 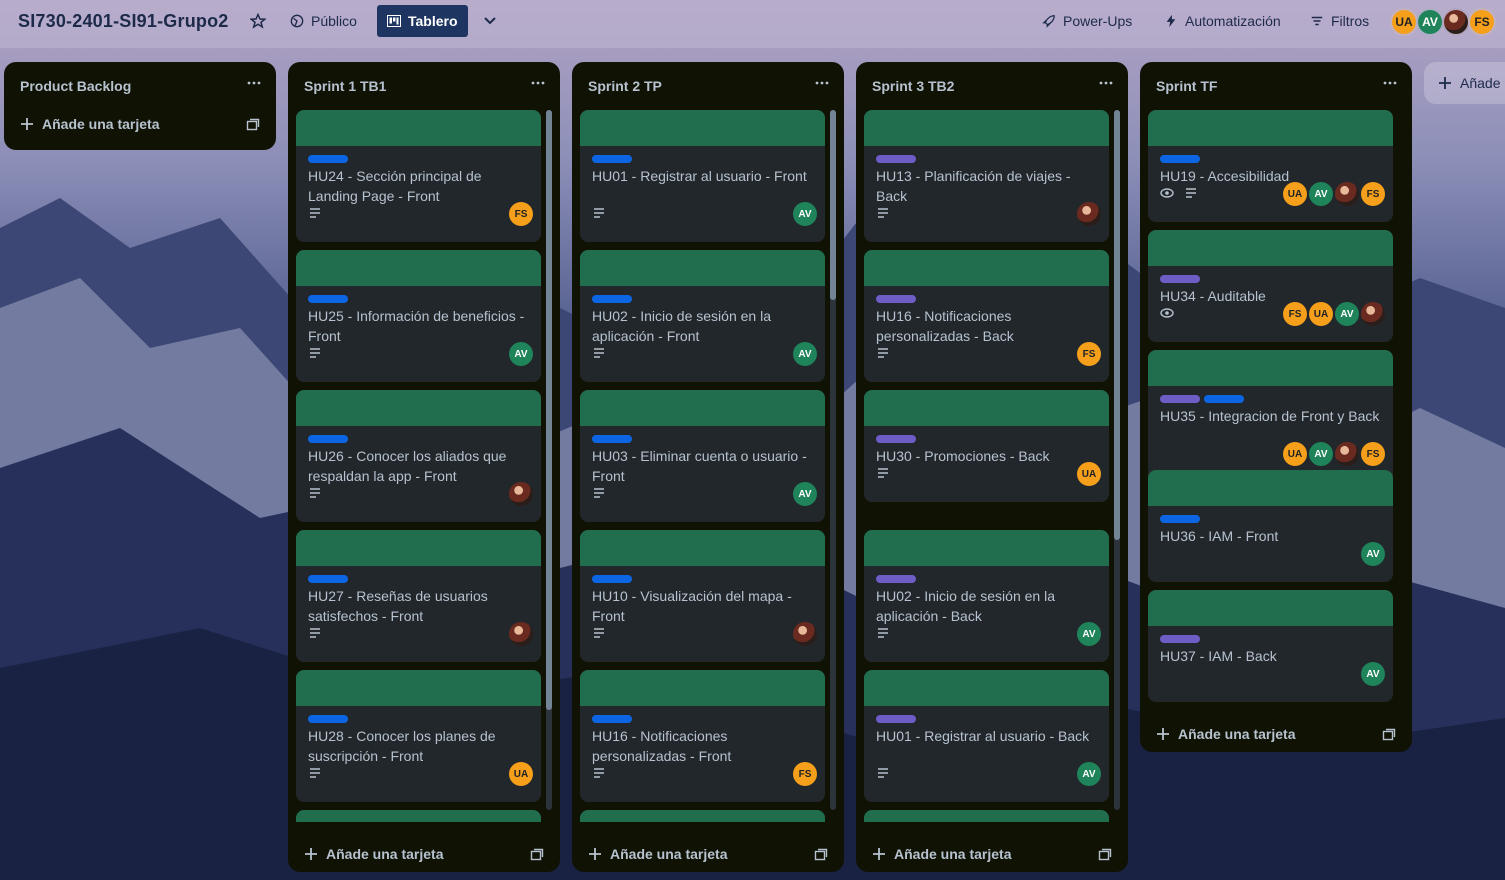 What do you see at coordinates (702, 596) in the screenshot?
I see `task-card: HU10 - Visualización del mapa - Front` at bounding box center [702, 596].